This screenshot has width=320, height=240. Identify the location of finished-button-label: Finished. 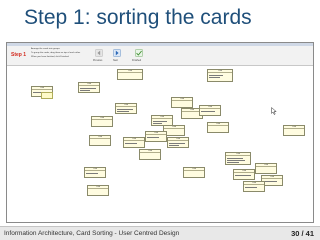
(137, 60).